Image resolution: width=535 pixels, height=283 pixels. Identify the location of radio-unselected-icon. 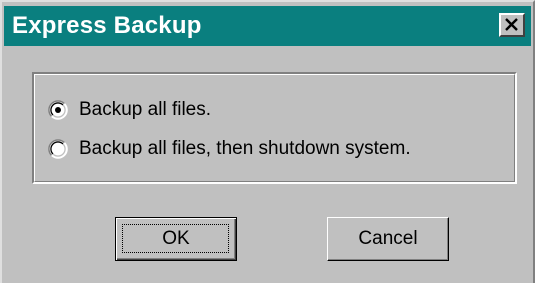
(58, 149).